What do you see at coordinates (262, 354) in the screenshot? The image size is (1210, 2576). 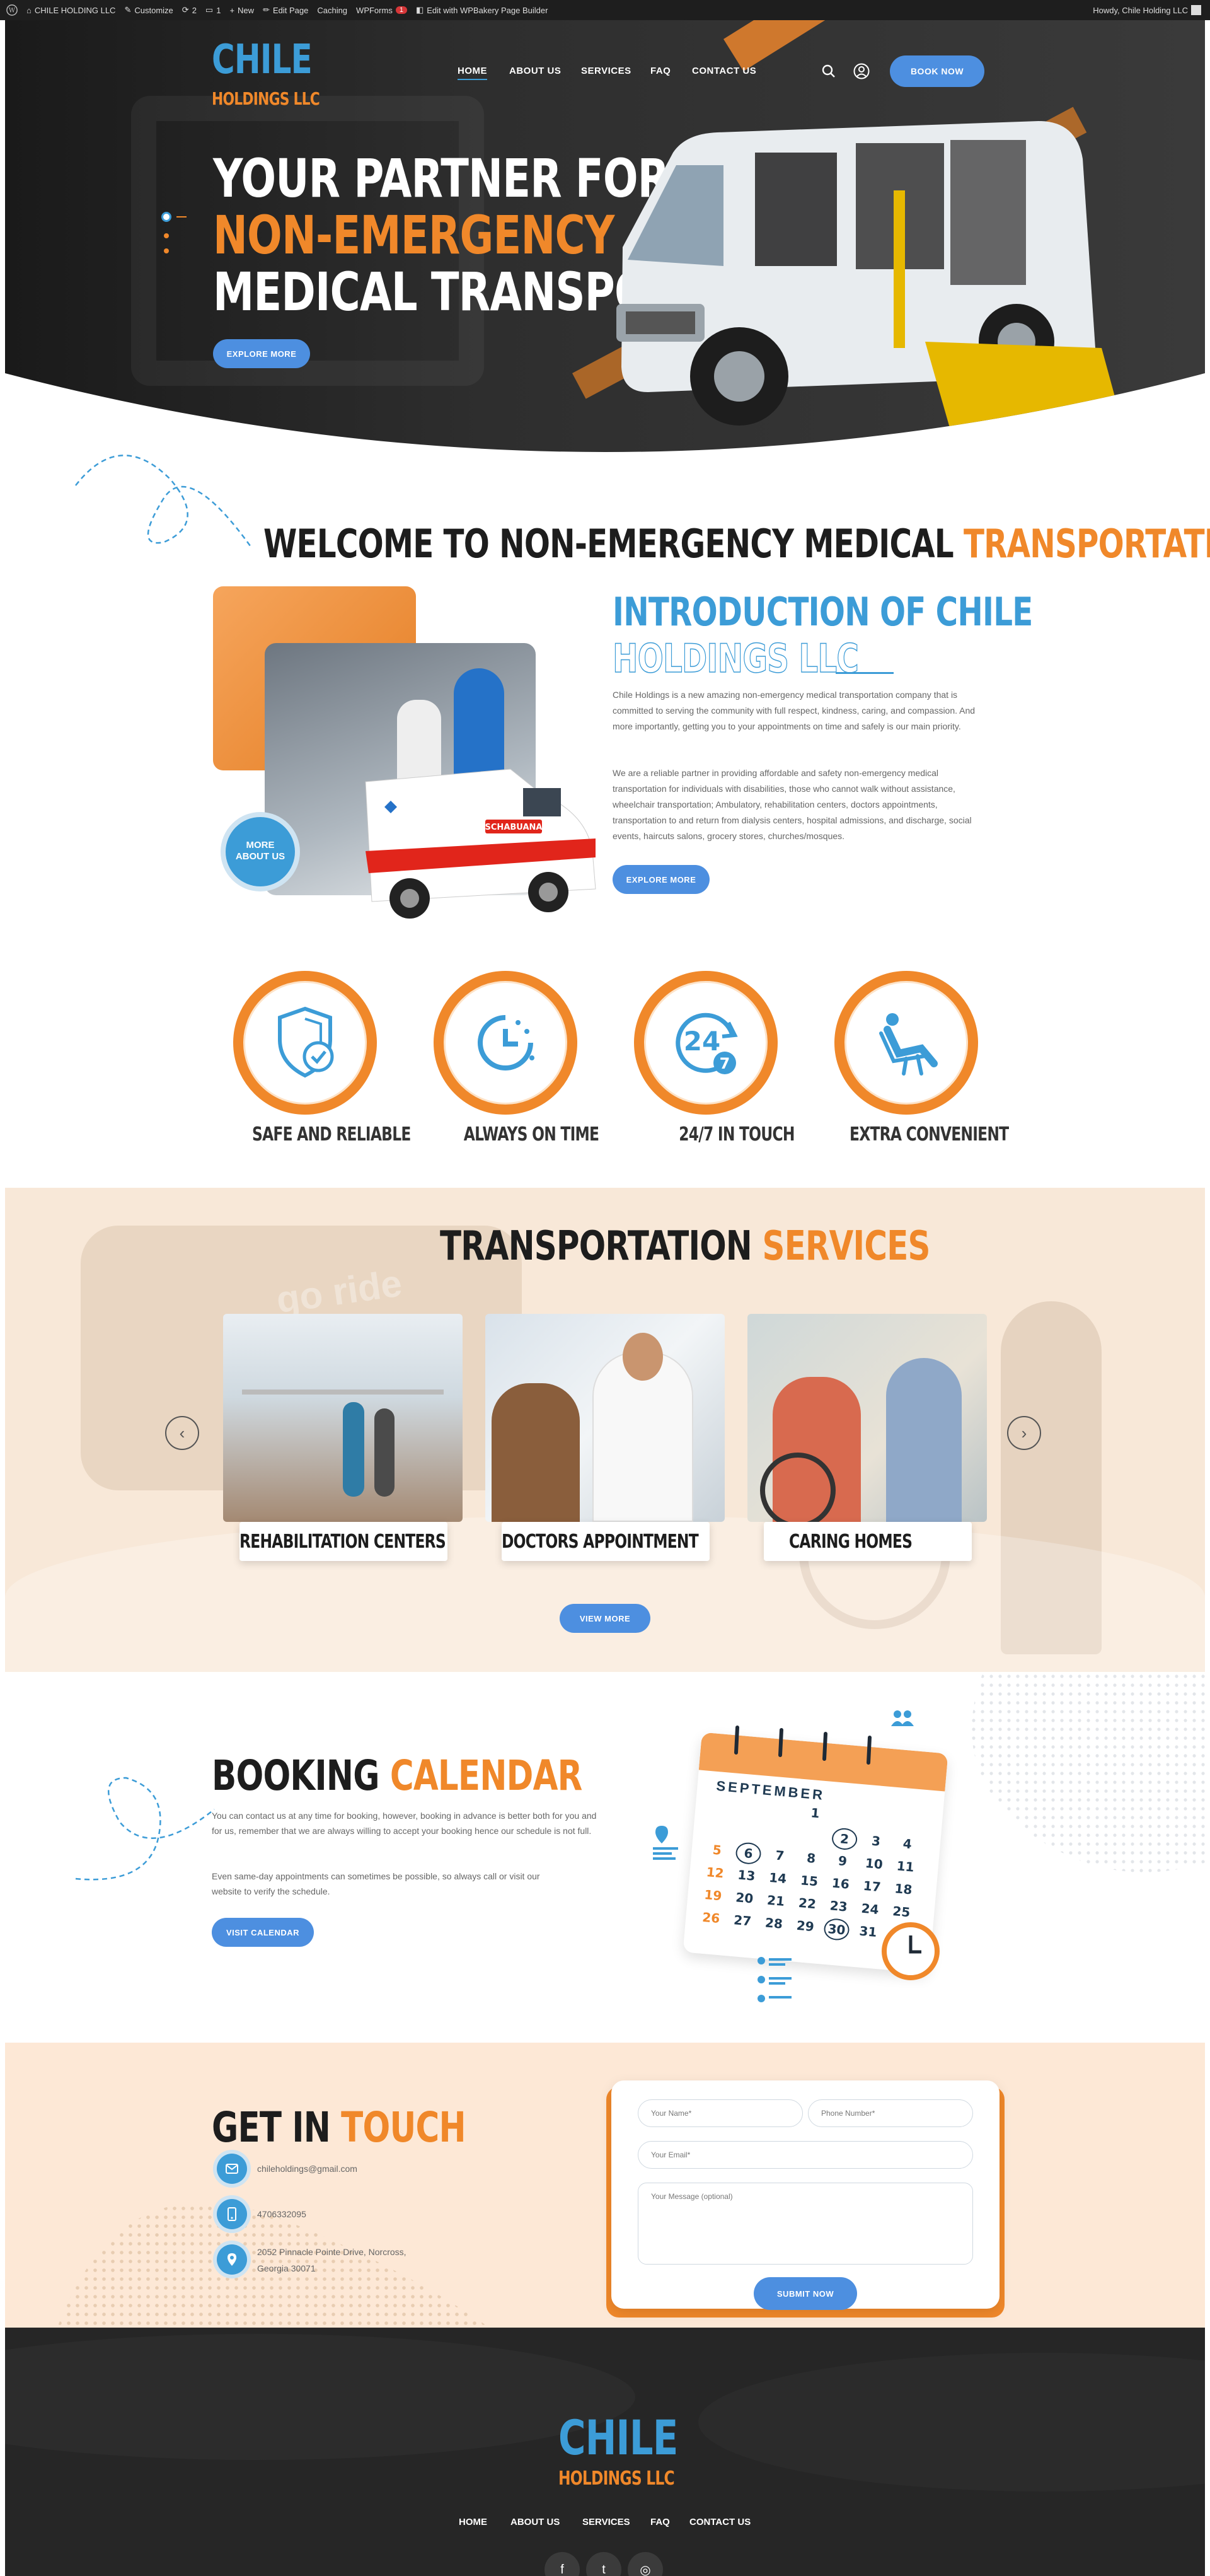 I see `hero-explore-button: EXPLORE MORE` at bounding box center [262, 354].